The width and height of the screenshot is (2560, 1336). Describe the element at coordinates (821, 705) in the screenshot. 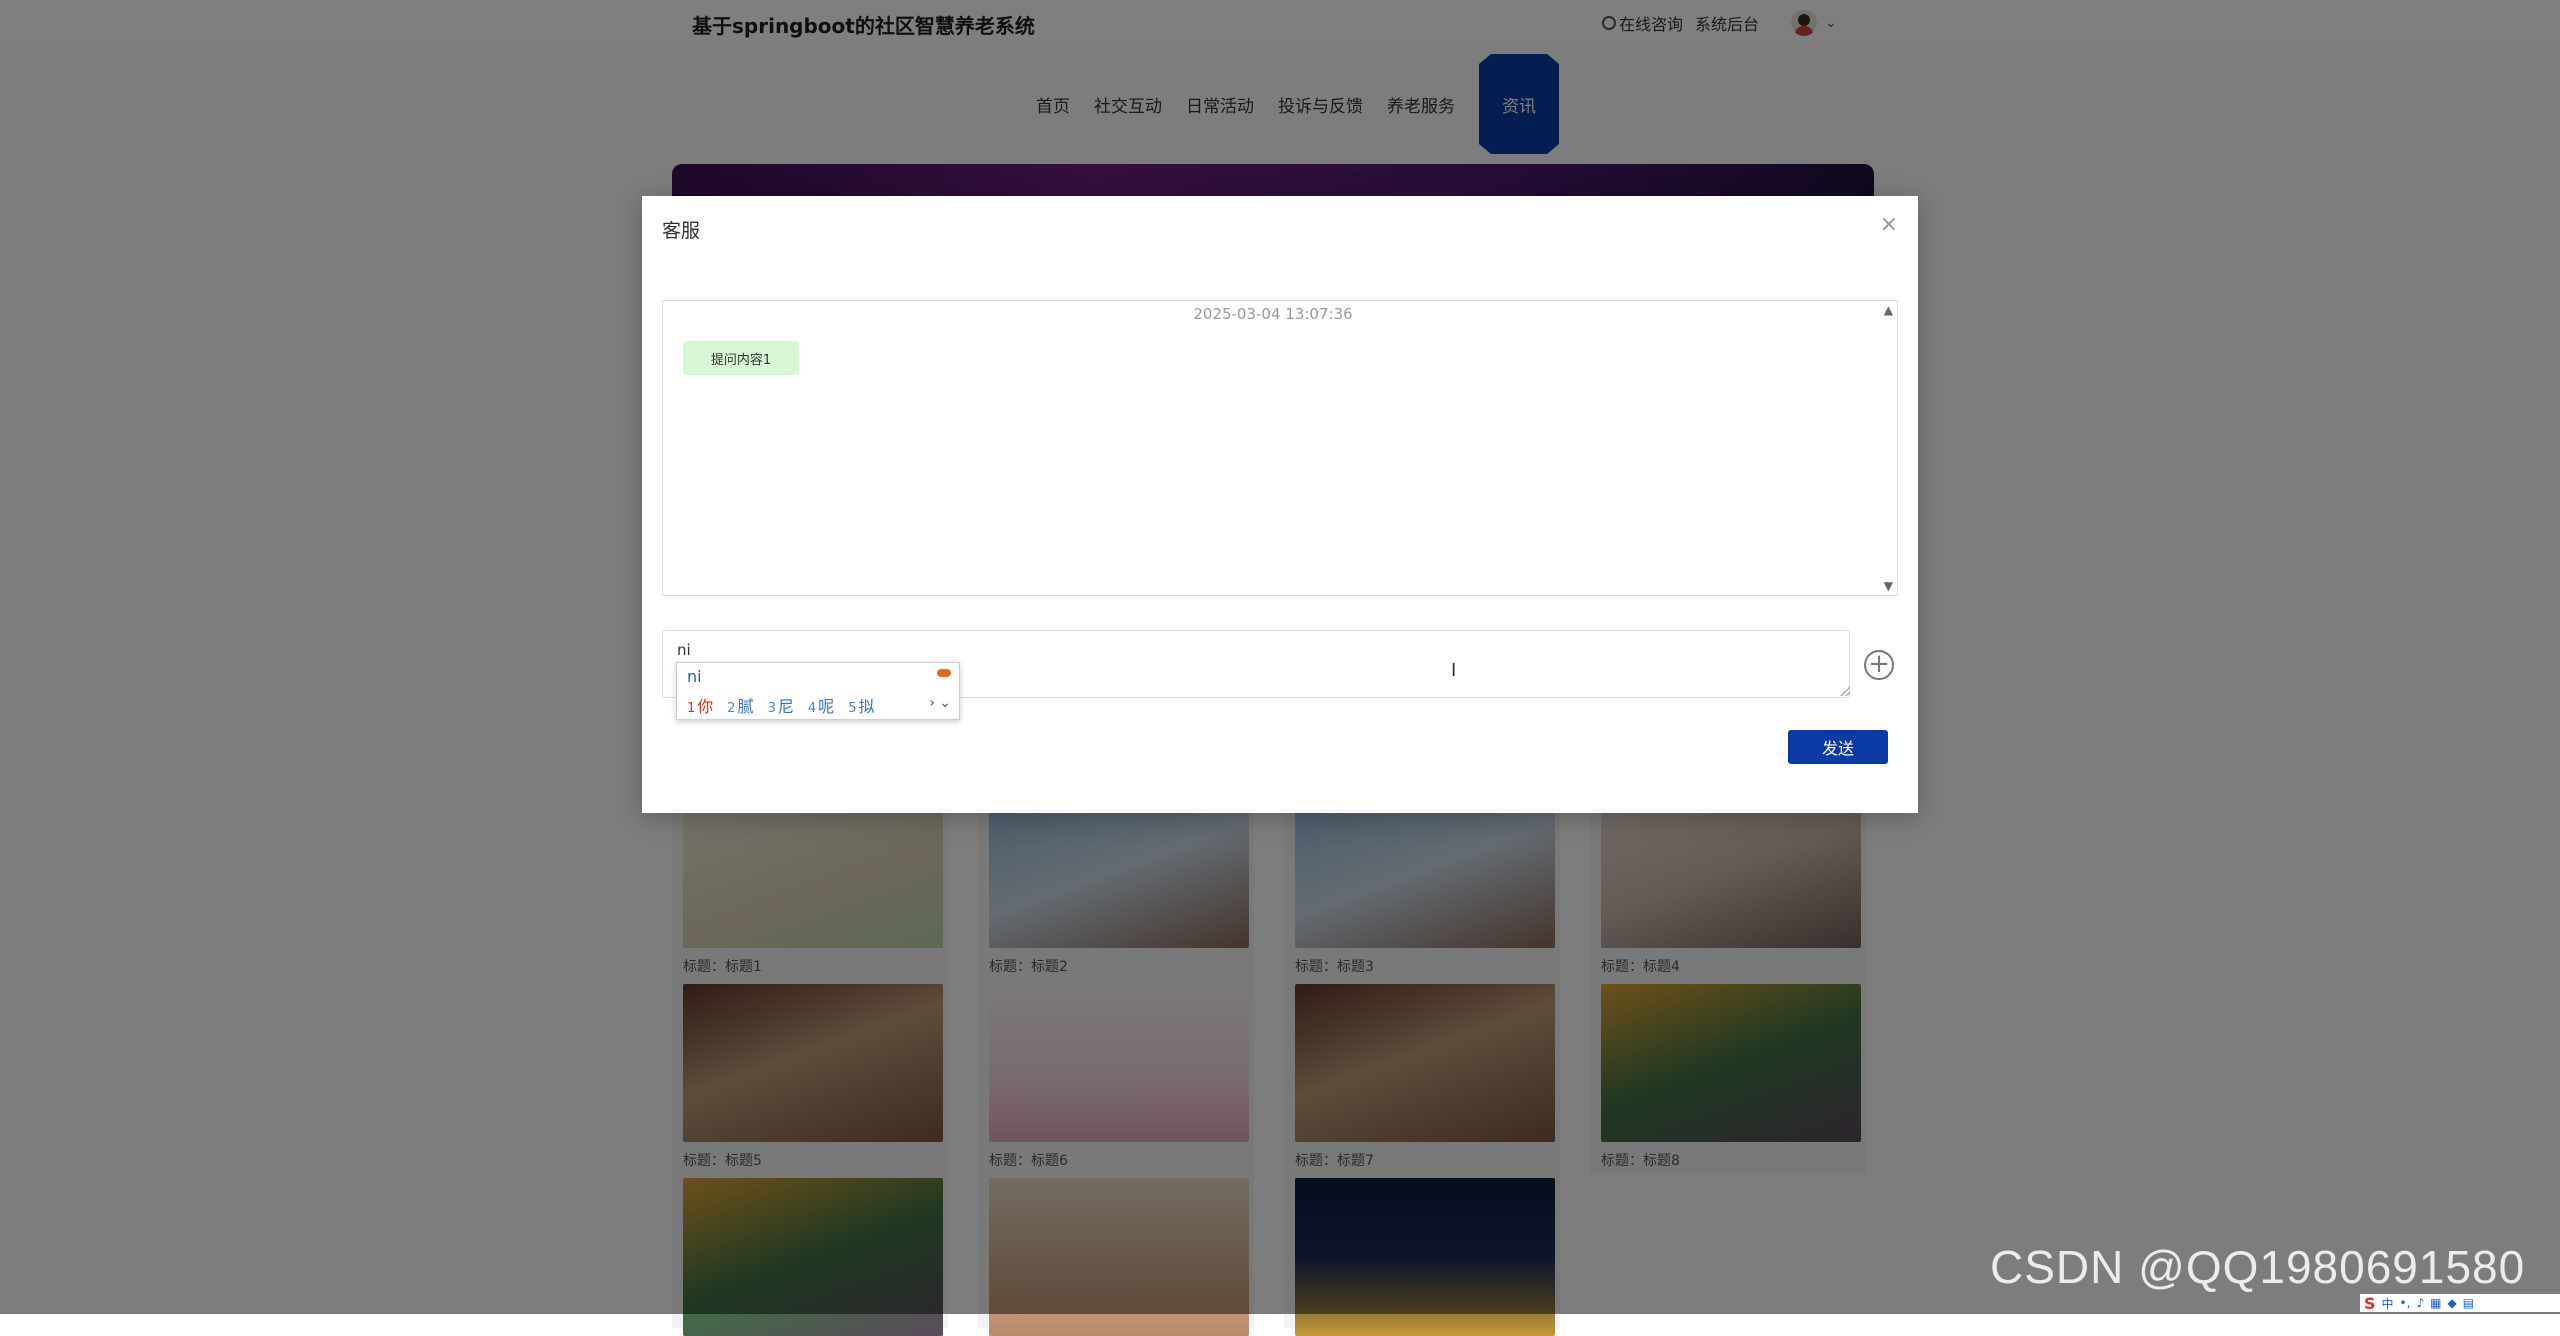

I see `ime-candidate: 4呢` at that location.